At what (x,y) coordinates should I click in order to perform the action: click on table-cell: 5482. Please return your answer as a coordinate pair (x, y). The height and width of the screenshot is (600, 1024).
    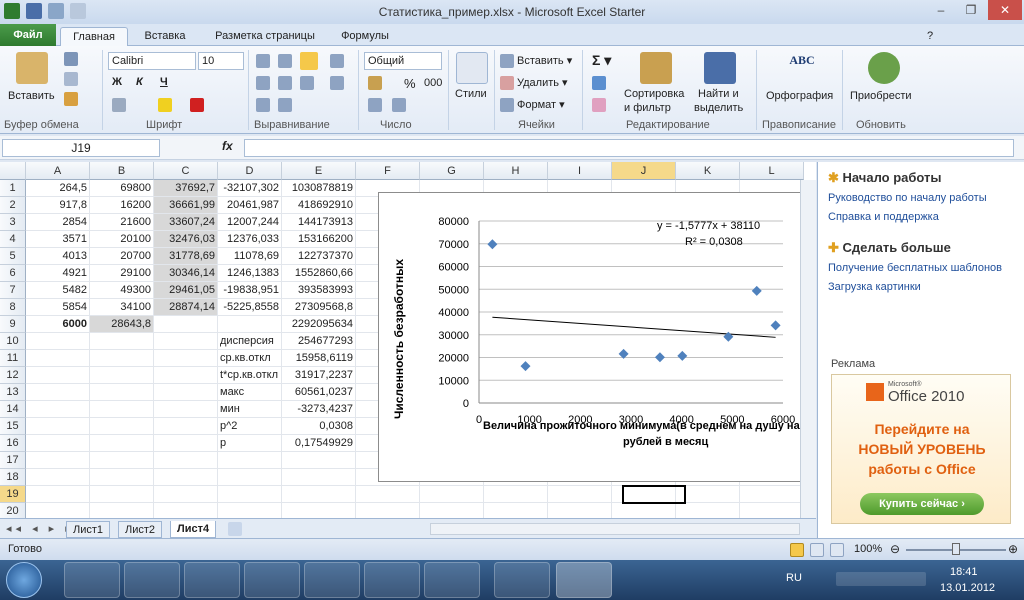
    Looking at the image, I should click on (58, 290).